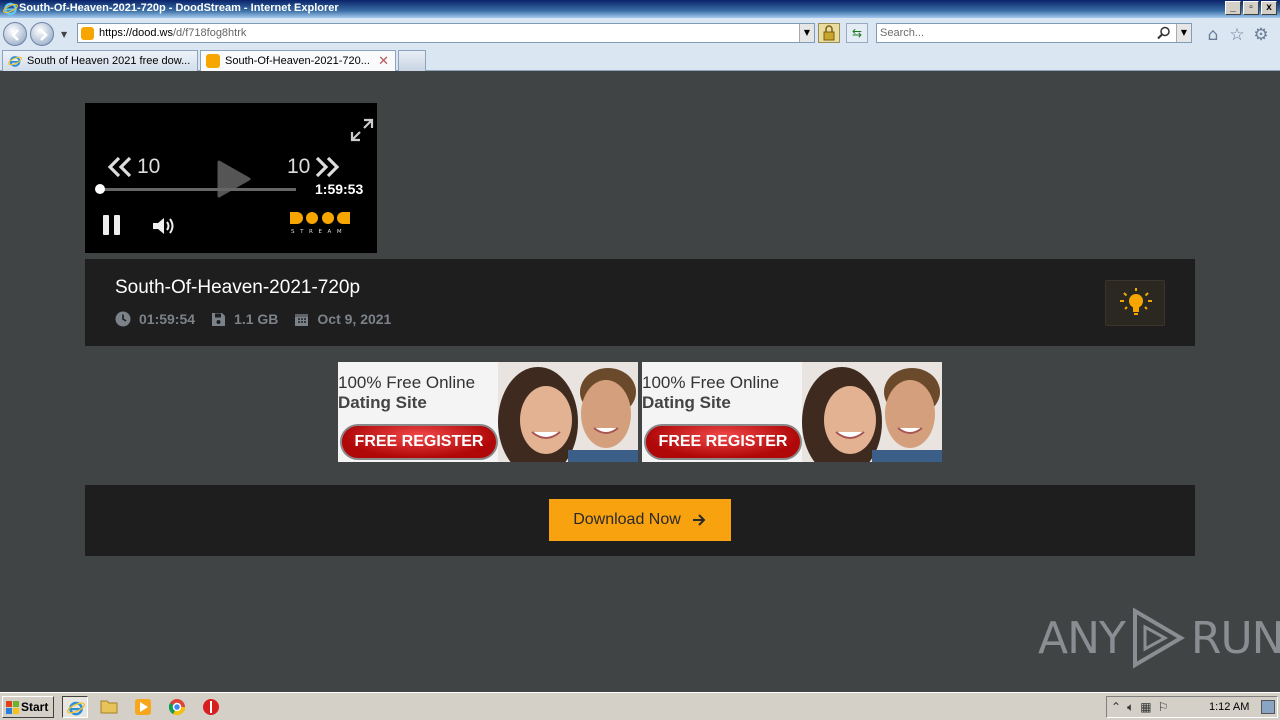 The image size is (1280, 720). Describe the element at coordinates (302, 319) in the screenshot. I see `calendar-icon` at that location.